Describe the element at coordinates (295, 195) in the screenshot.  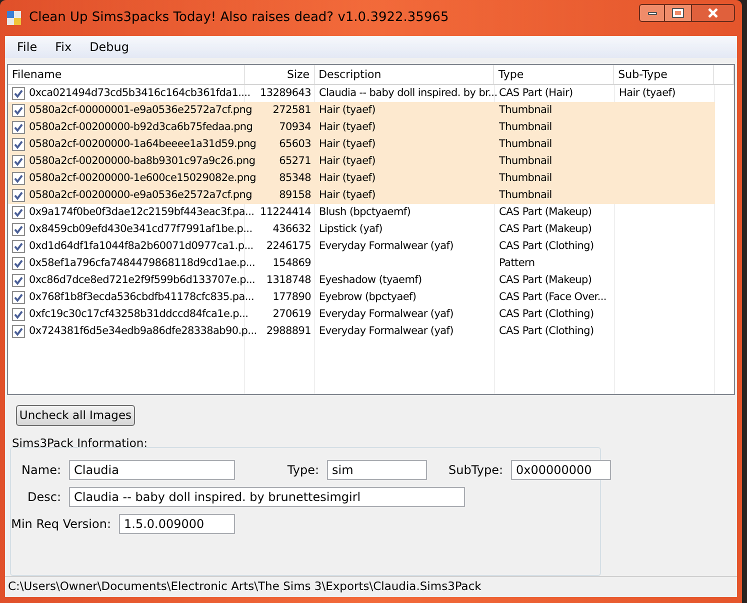
I see `table-cell-text: 89158` at that location.